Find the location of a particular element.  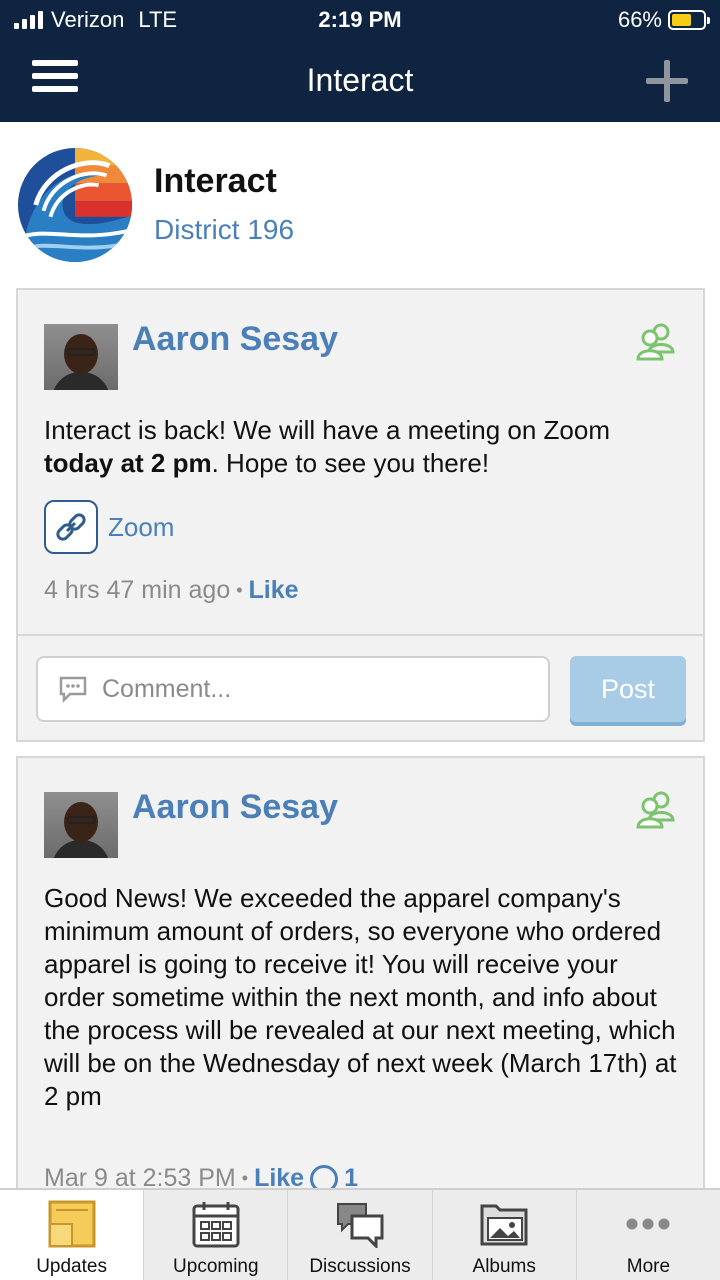

nav-bar: Interact is located at coordinates (360, 81).